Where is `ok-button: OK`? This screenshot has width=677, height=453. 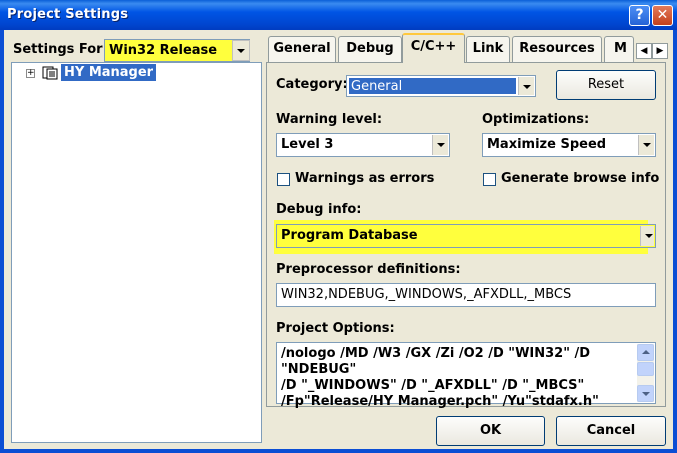
ok-button: OK is located at coordinates (490, 431).